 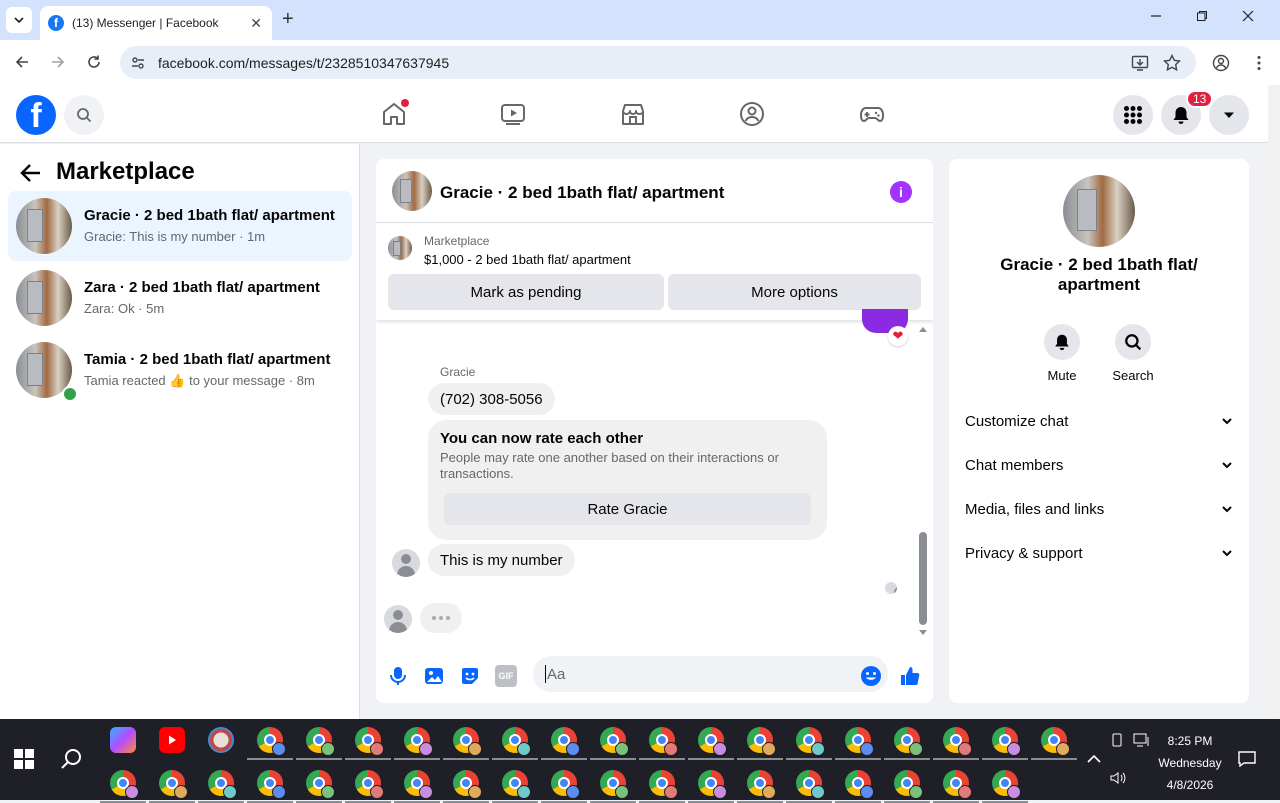 I want to click on chevron-up-icon, so click(x=1094, y=758).